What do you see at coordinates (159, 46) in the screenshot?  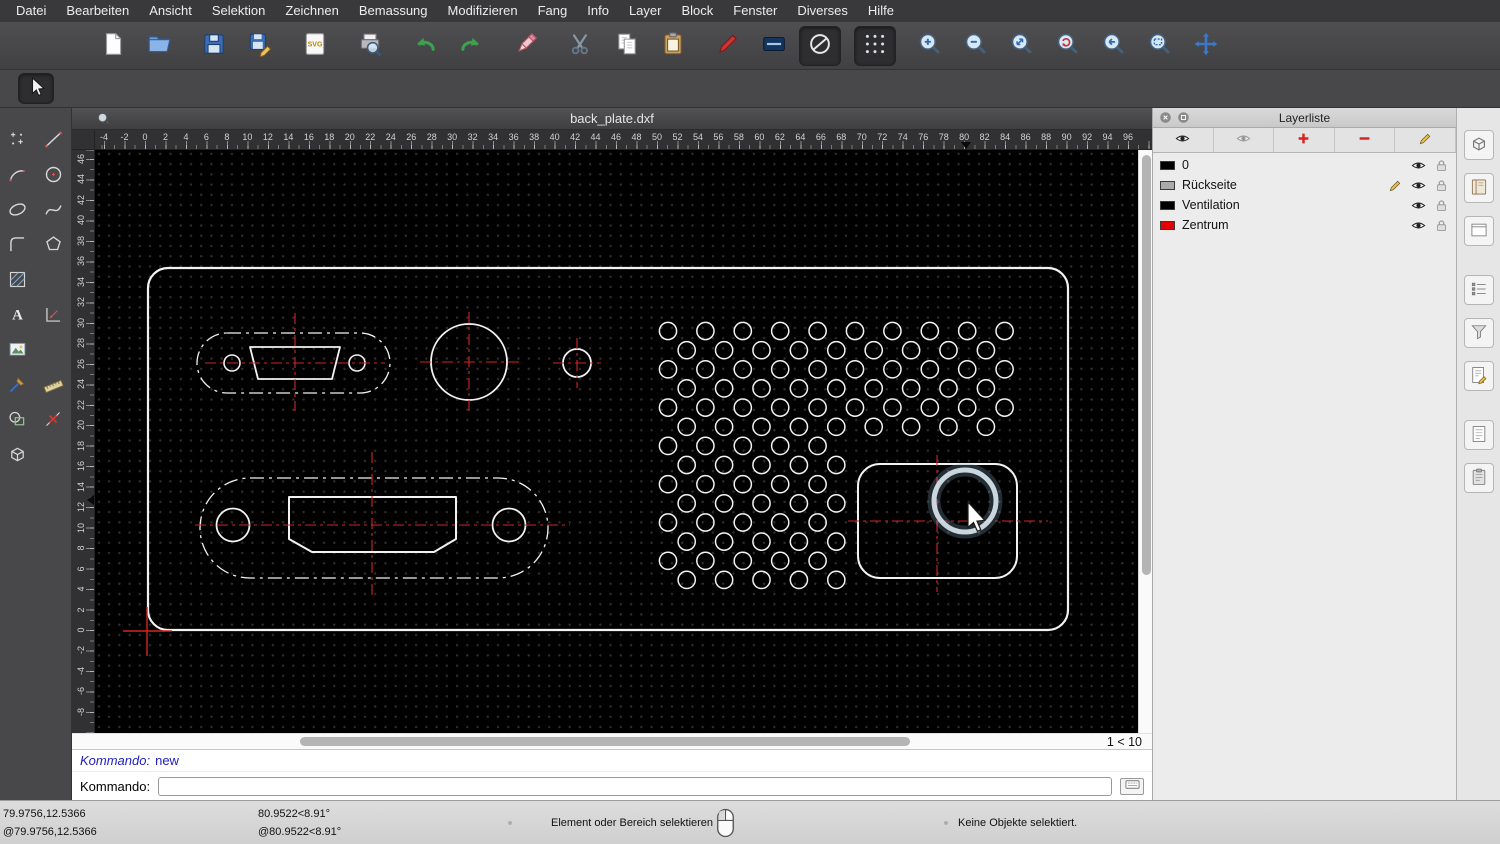 I see `open-file-button` at bounding box center [159, 46].